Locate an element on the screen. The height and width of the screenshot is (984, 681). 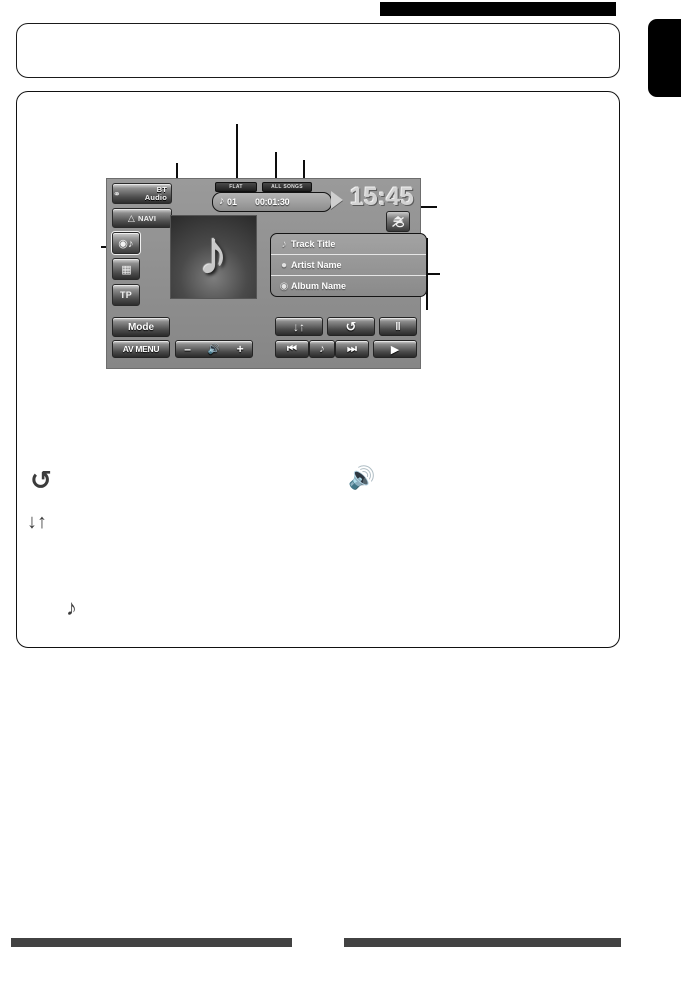
disc-icon: ◉ is located at coordinates (284, 286).